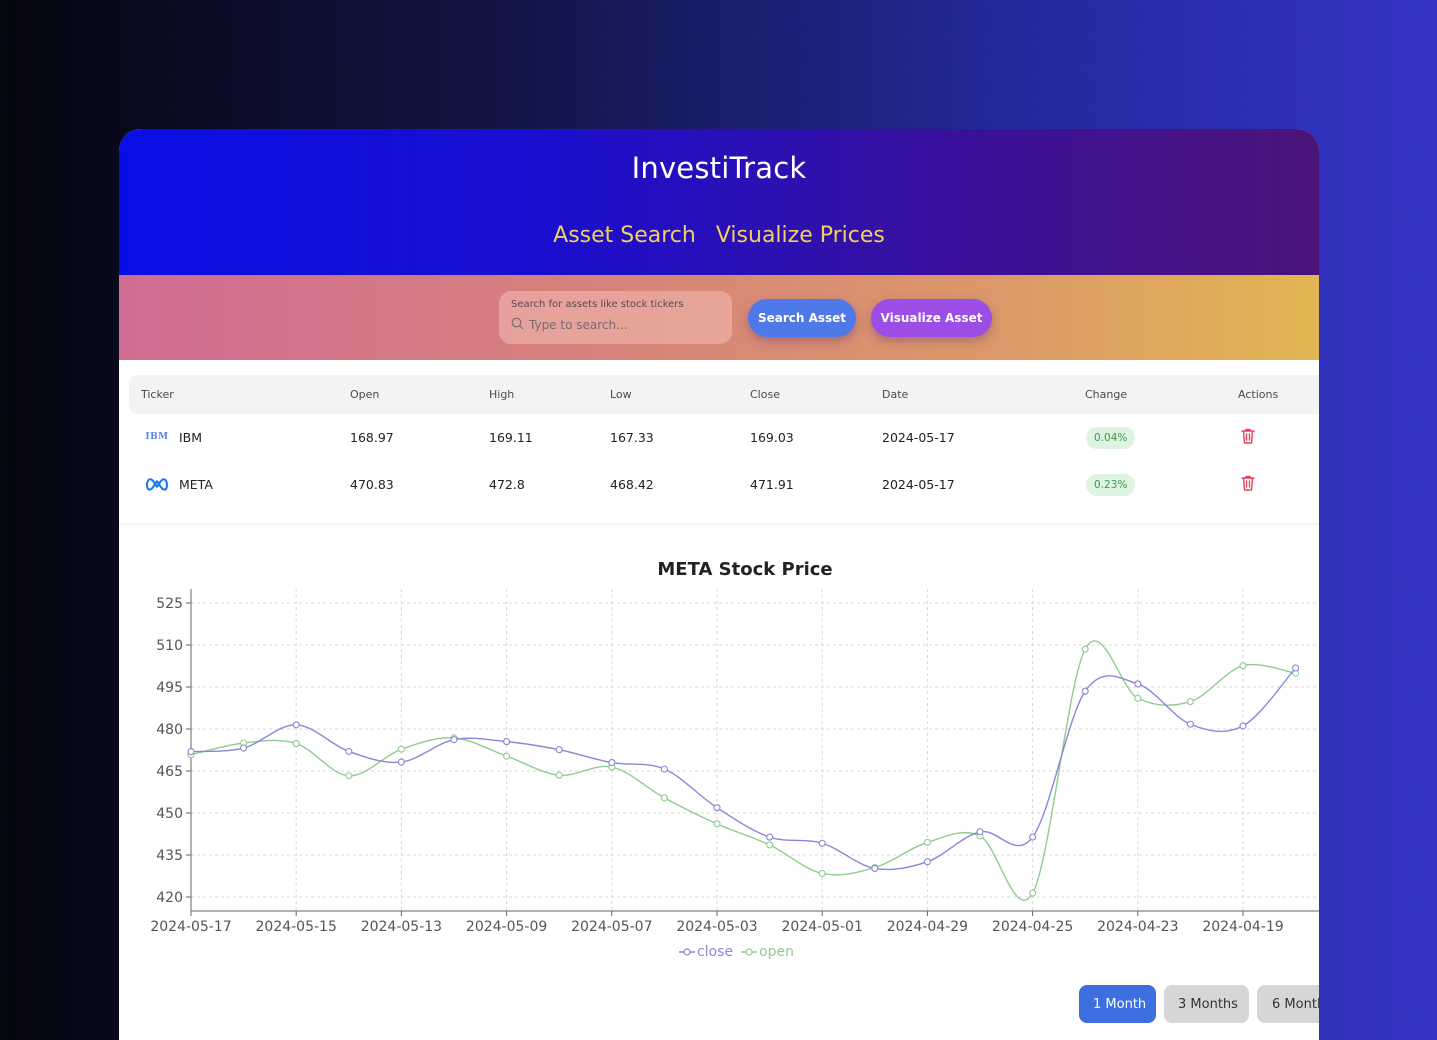  Describe the element at coordinates (1242, 927) in the screenshot. I see `x-tick-label: 2024-04-19` at that location.